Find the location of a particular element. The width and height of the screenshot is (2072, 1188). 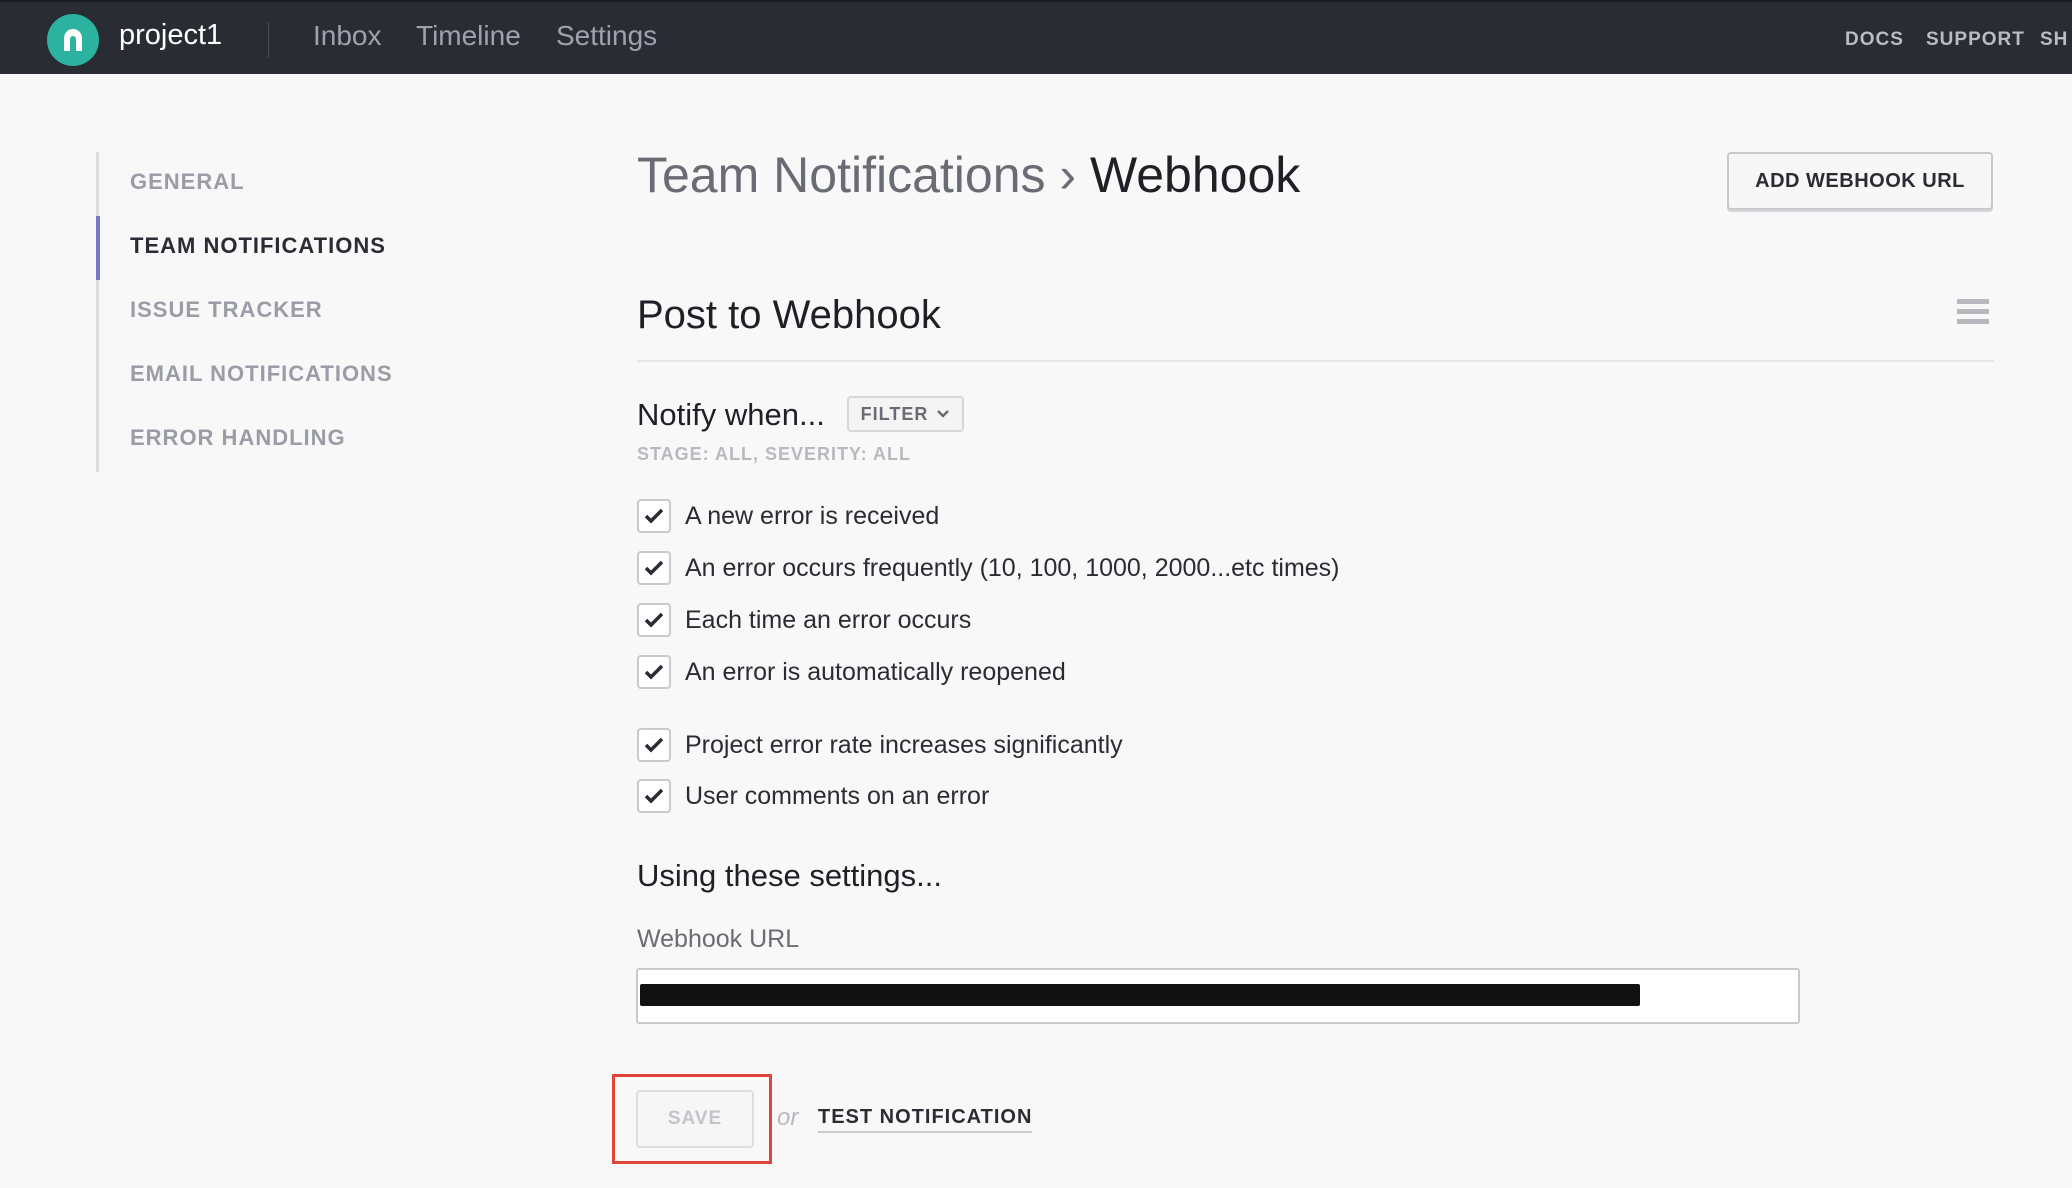

condition-row: A new error is received is located at coordinates (788, 516).